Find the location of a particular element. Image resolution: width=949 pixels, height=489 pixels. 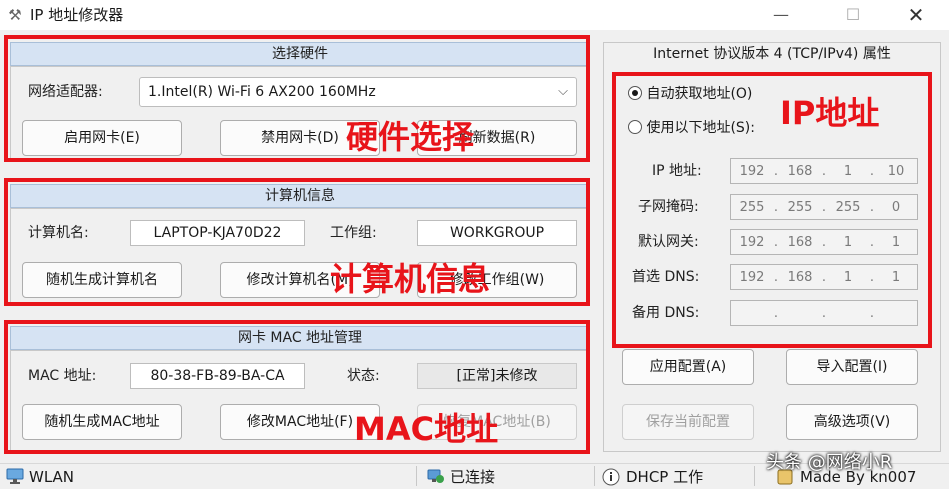

watermark-text: 头条 @网络小R is located at coordinates (829, 462).